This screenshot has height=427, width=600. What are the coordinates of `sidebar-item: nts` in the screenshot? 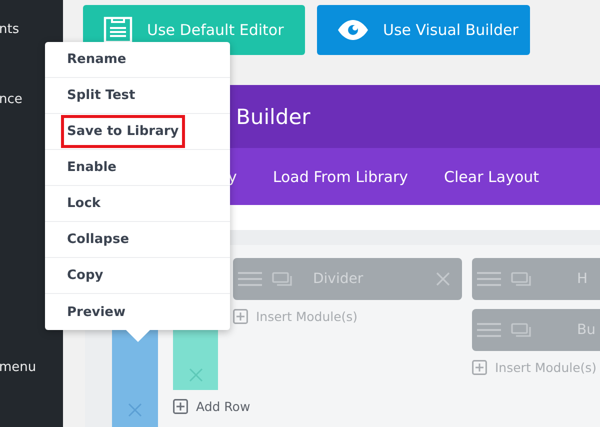 It's located at (31, 29).